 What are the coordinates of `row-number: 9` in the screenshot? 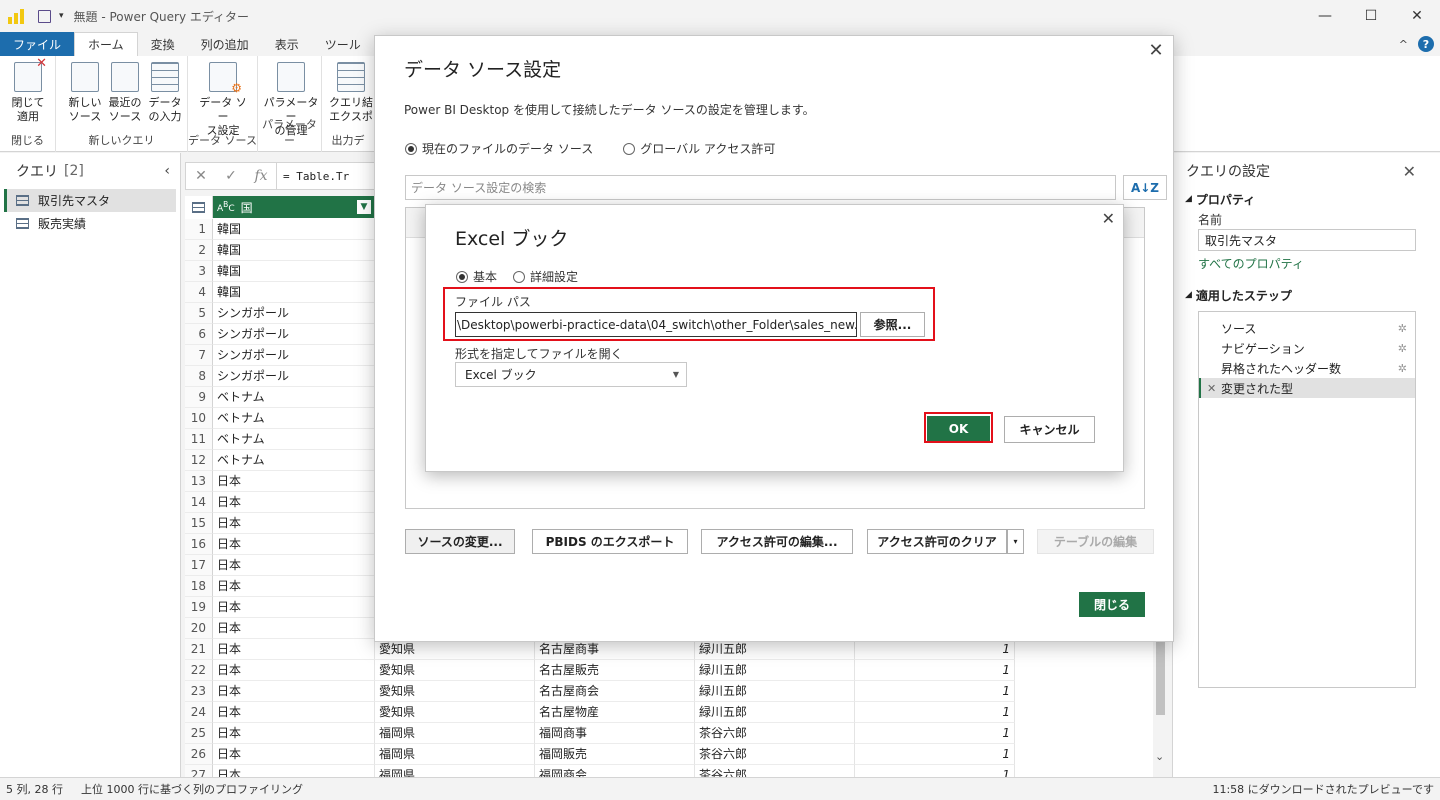 It's located at (199, 397).